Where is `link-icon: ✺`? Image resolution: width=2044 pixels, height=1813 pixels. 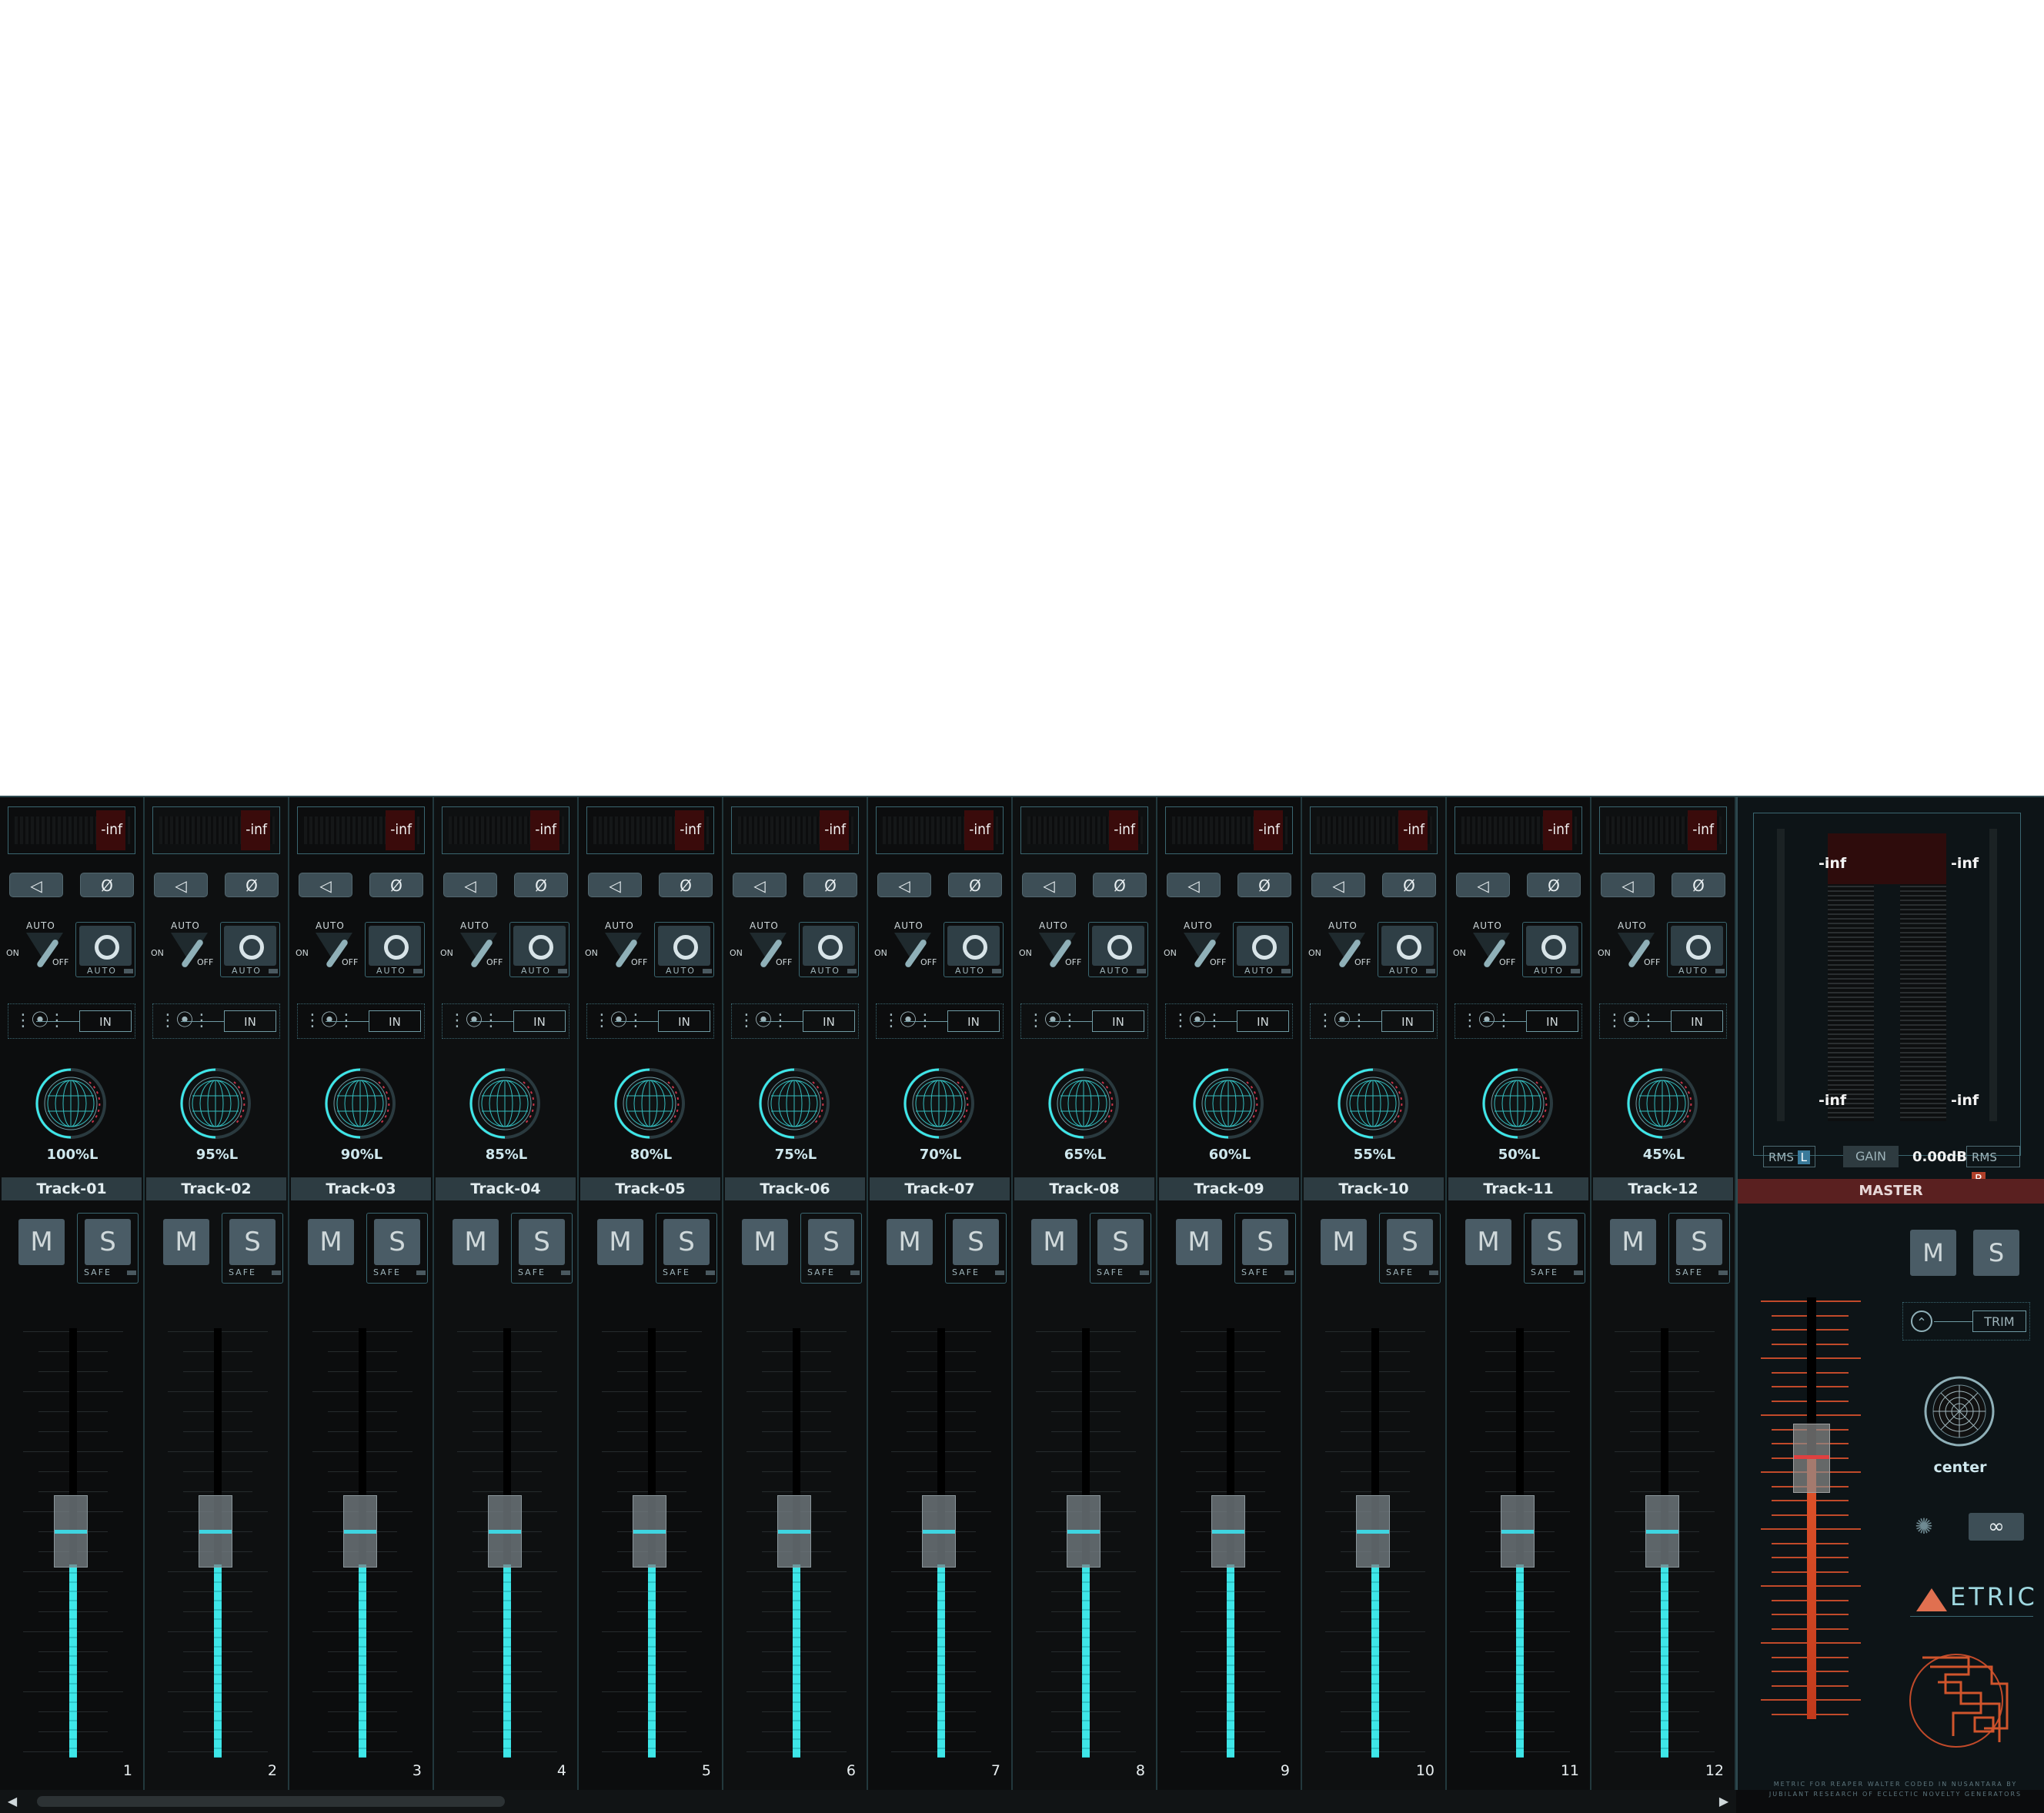
link-icon: ✺ is located at coordinates (1924, 1527).